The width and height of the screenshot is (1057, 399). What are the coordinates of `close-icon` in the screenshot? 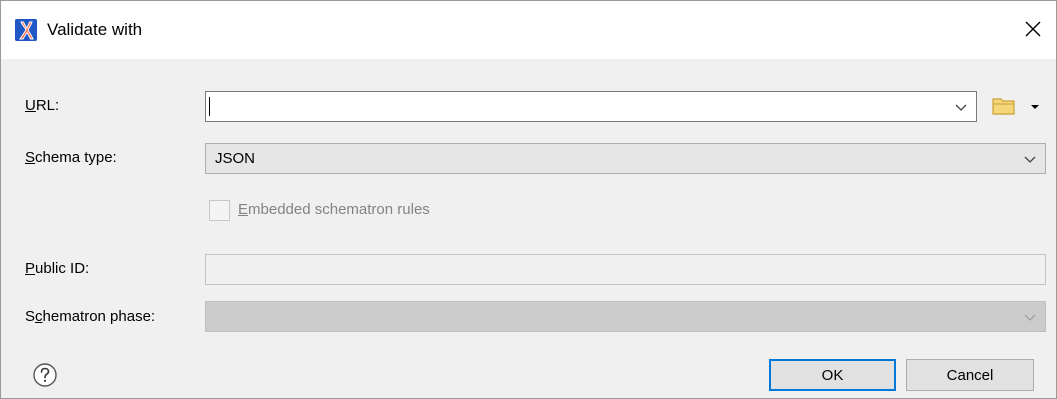 It's located at (1033, 29).